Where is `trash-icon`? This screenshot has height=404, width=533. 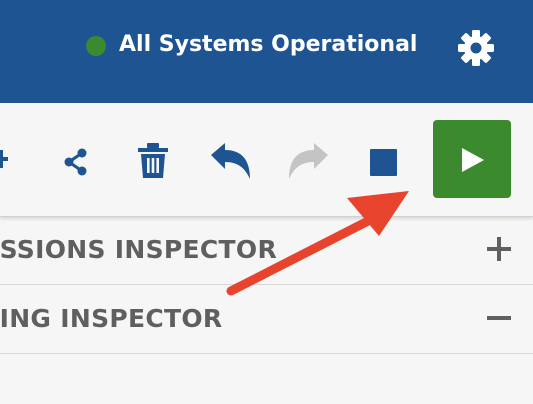 trash-icon is located at coordinates (153, 161).